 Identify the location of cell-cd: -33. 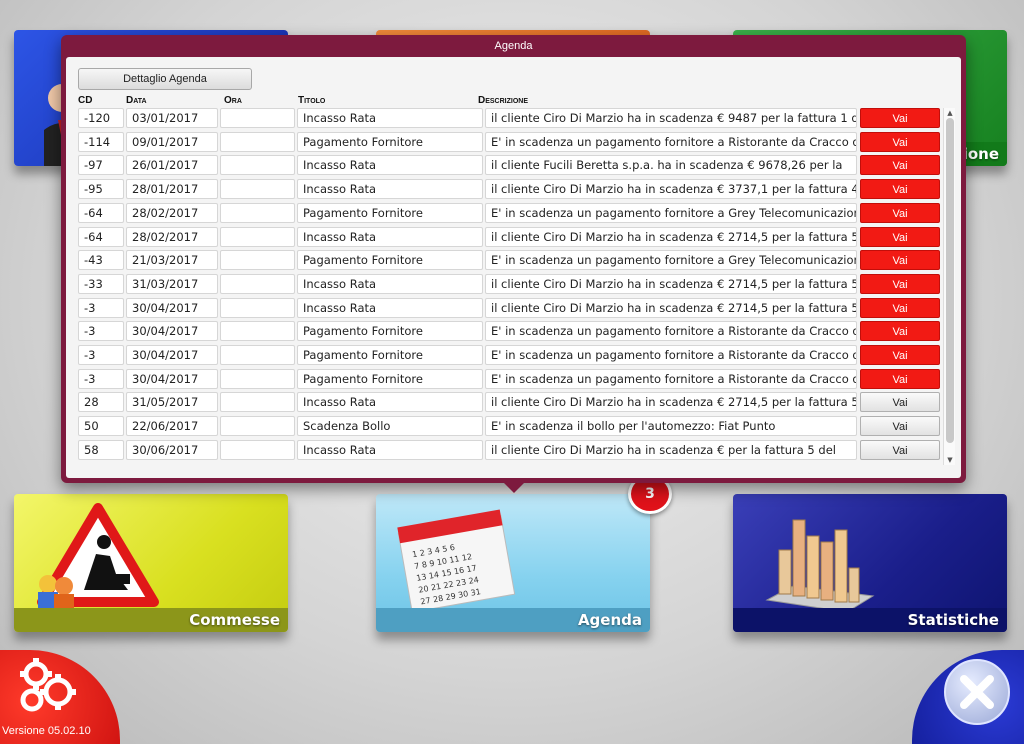
(101, 283).